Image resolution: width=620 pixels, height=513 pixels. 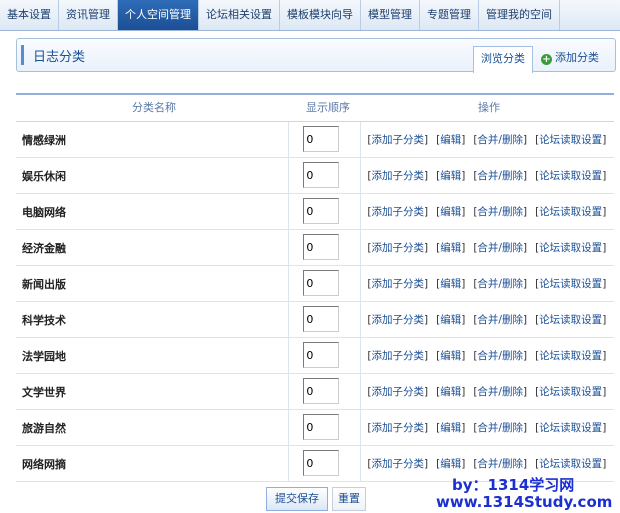 I want to click on category-name: 娱乐休闲, so click(x=44, y=176).